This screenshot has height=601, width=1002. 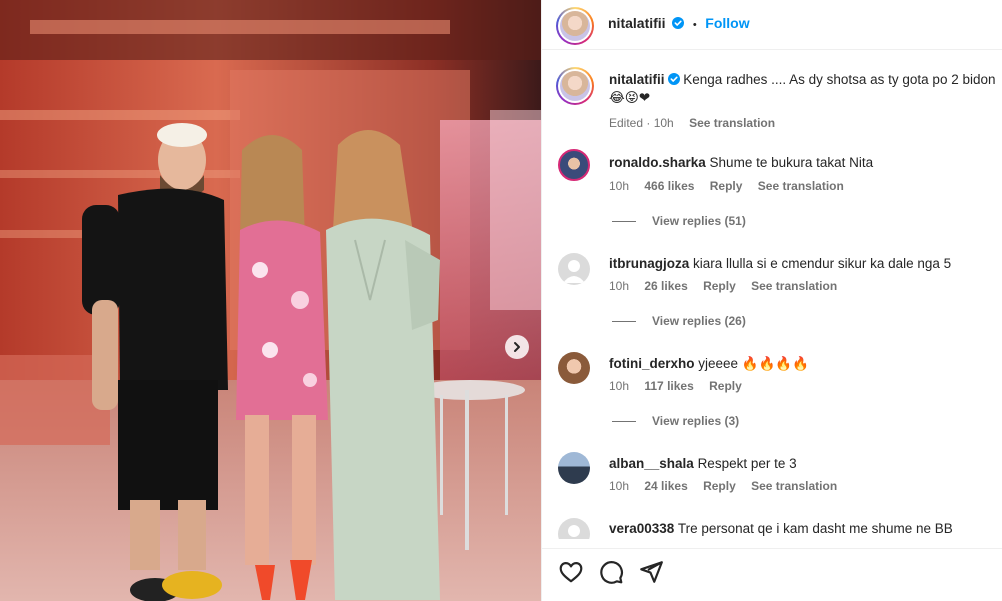 What do you see at coordinates (675, 421) in the screenshot?
I see `view-replies-button: View replies (3)` at bounding box center [675, 421].